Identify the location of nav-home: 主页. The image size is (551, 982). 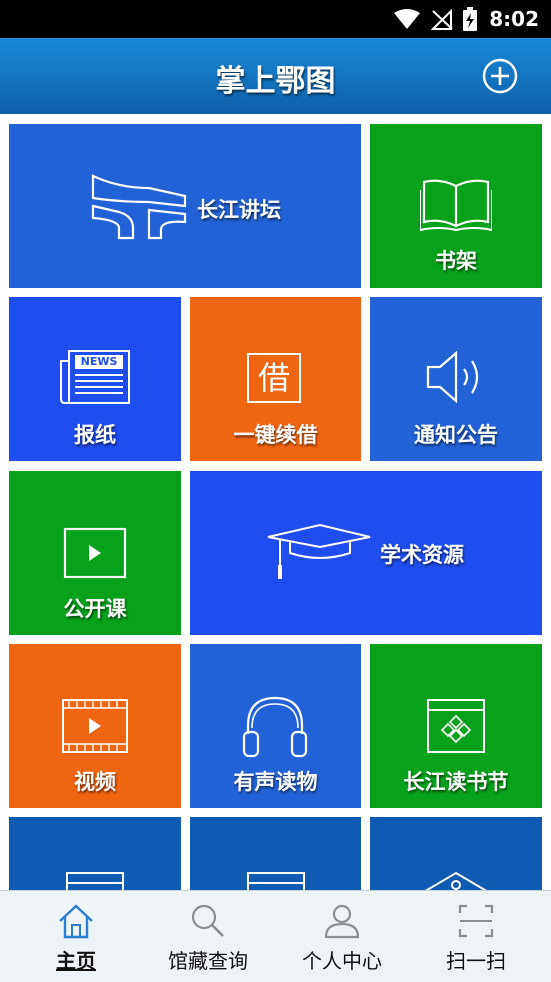
(76, 936).